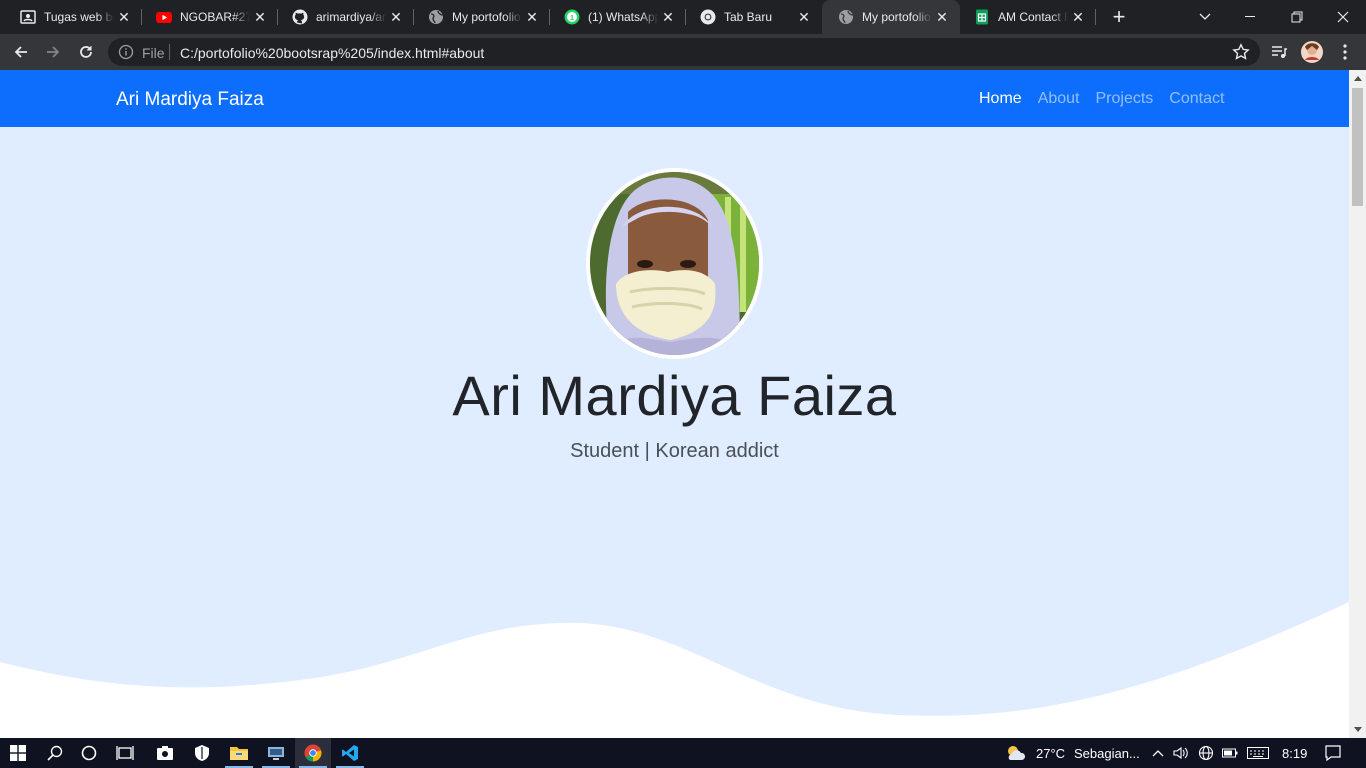  I want to click on hero-tagline: Student | Korean addict, so click(674, 451).